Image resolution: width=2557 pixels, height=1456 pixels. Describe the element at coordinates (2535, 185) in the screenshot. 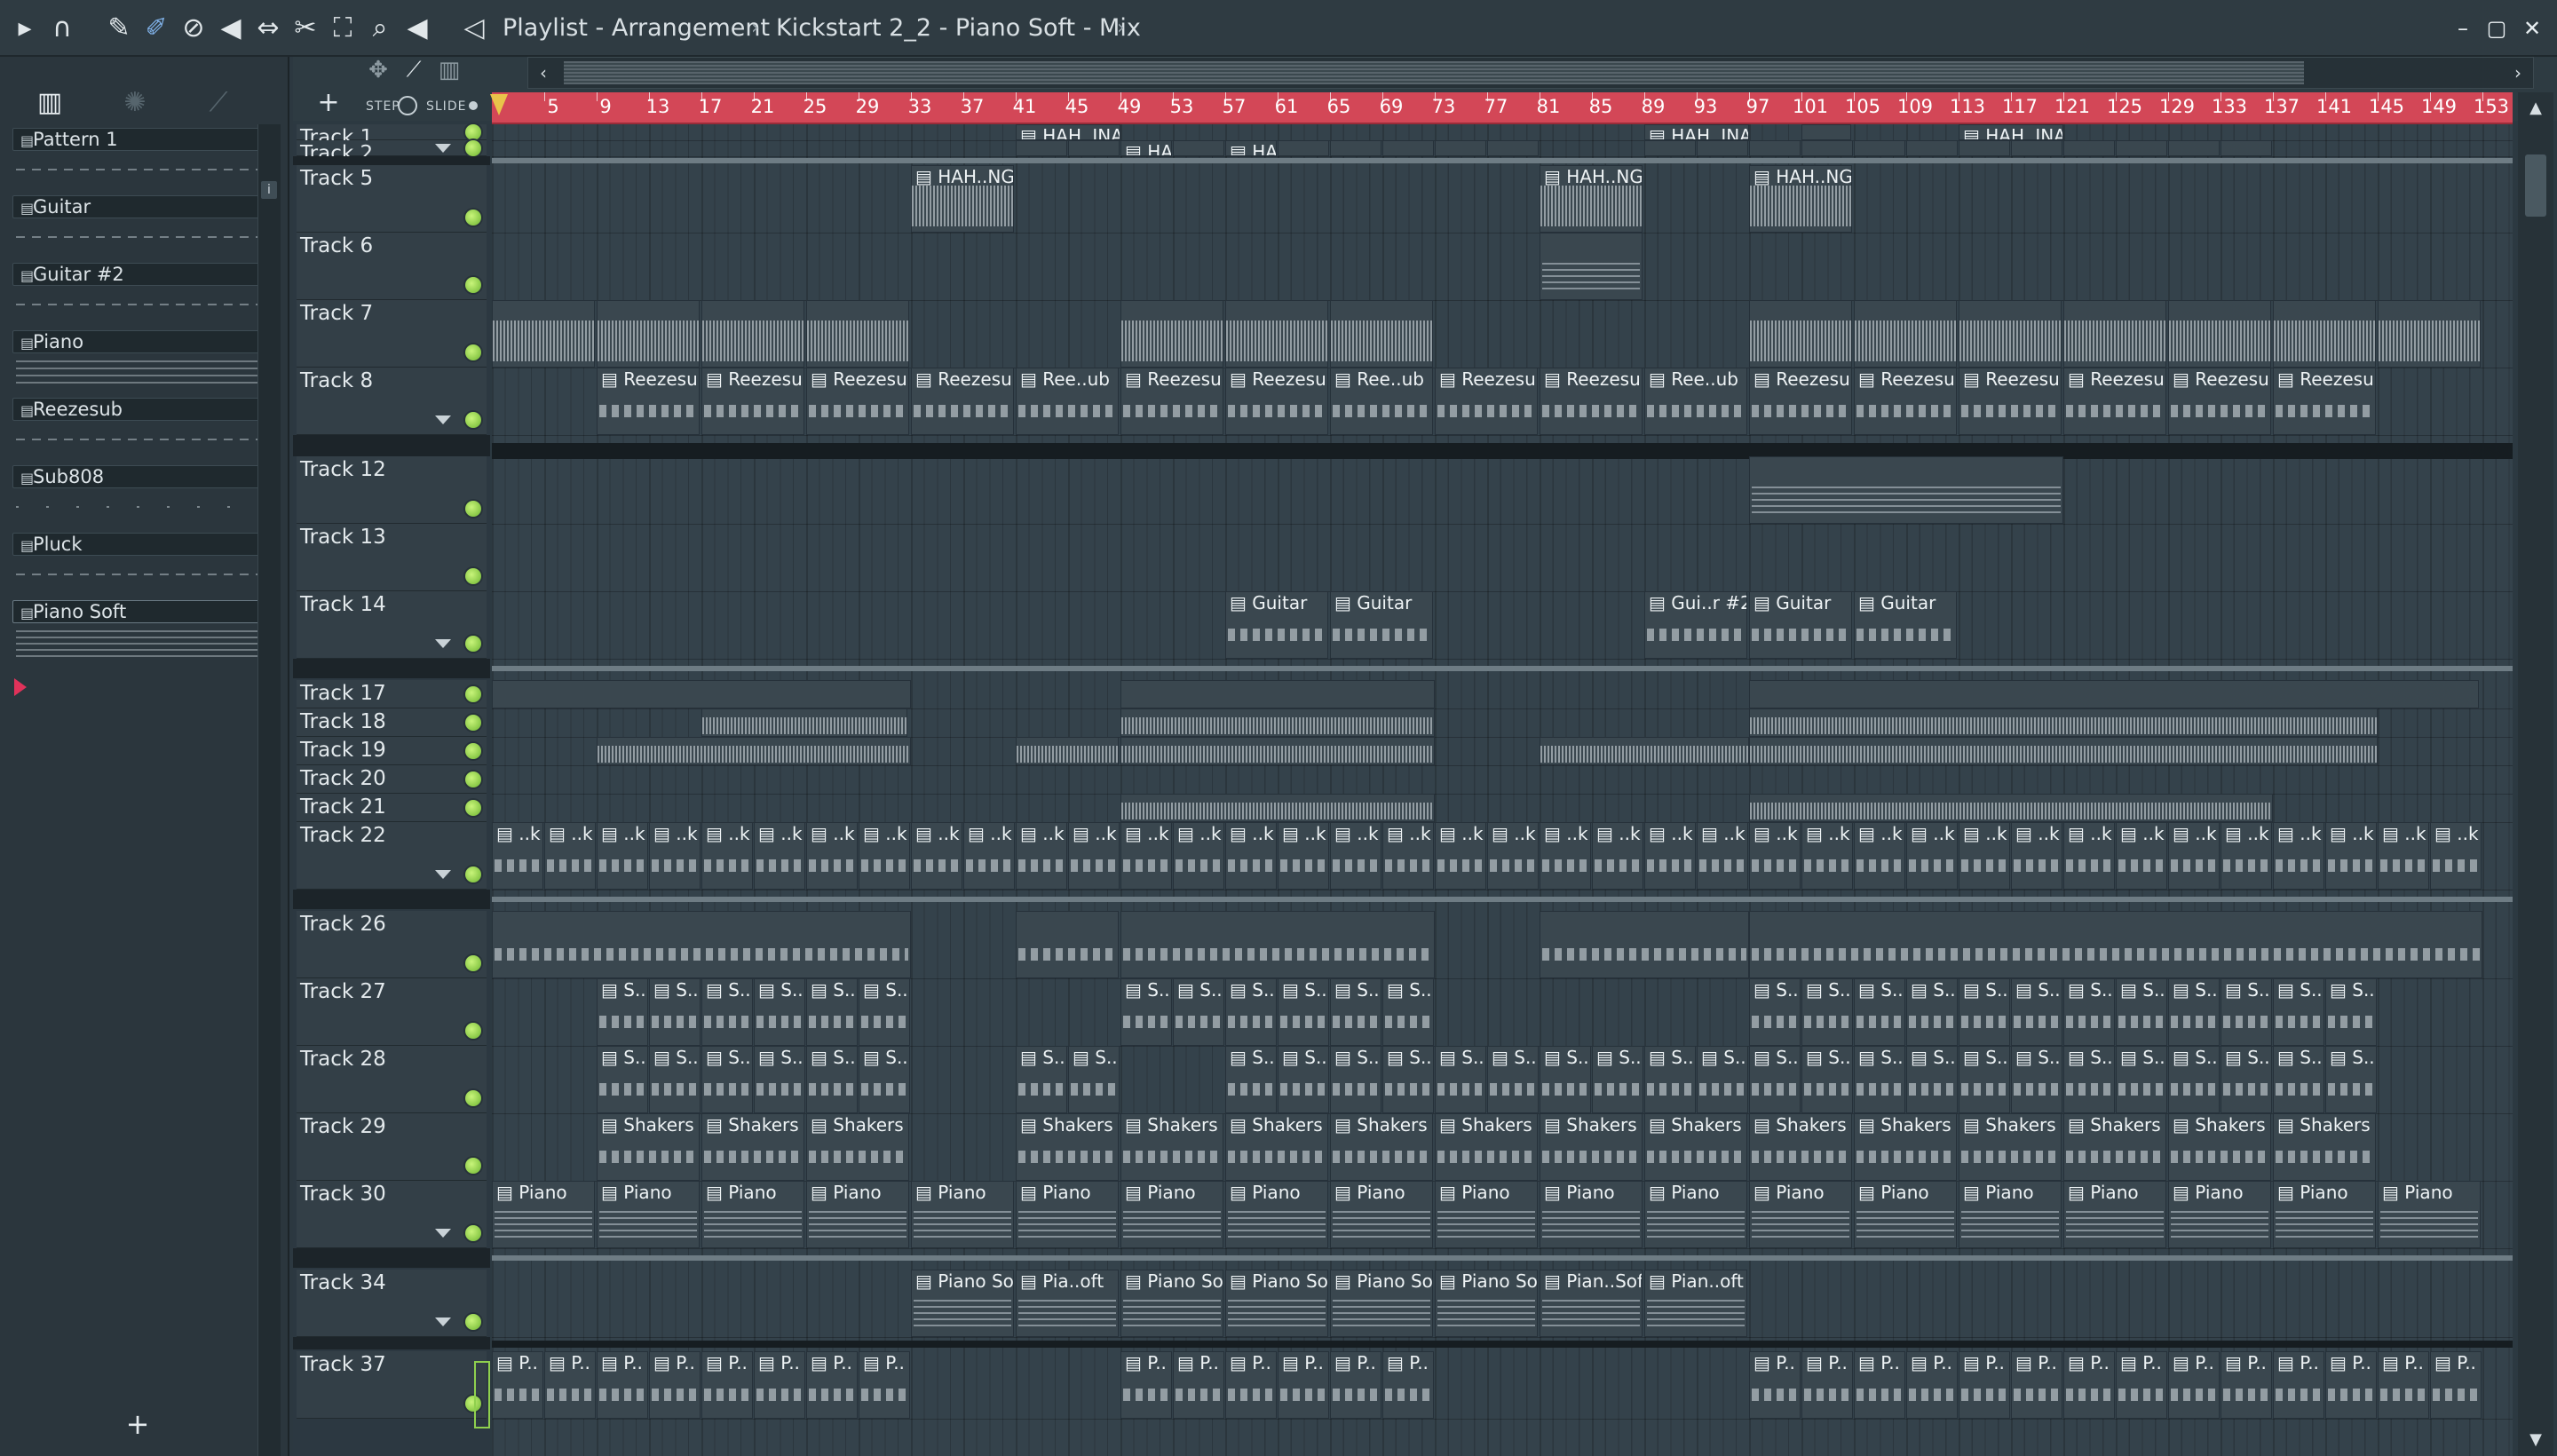

I see `vertical-scroll-thumb` at that location.